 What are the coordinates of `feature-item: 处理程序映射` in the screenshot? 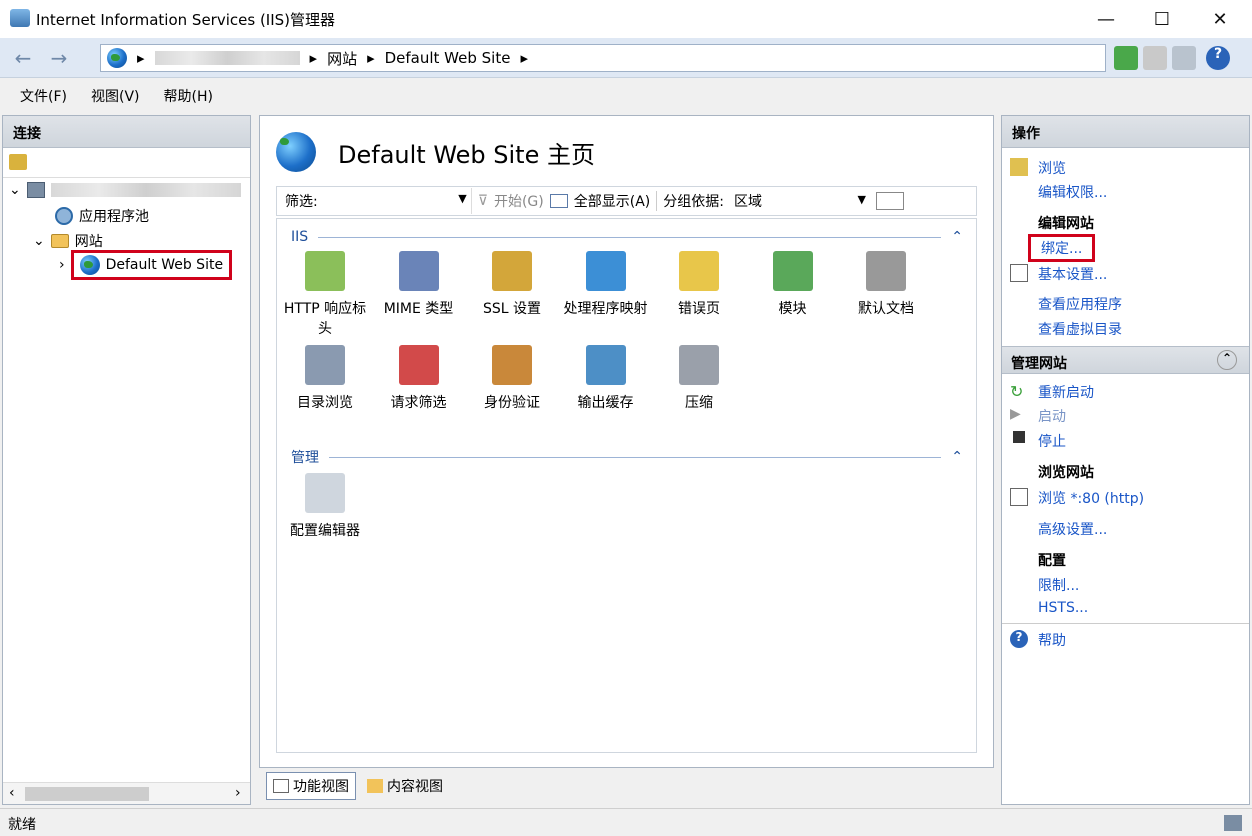 It's located at (606, 285).